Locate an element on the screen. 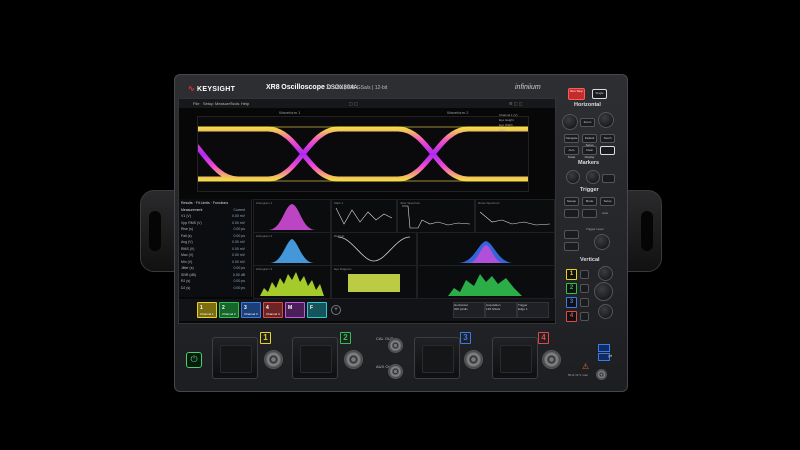 This screenshot has height=450, width=800. vertical-ch4-button: 4 is located at coordinates (571, 316).